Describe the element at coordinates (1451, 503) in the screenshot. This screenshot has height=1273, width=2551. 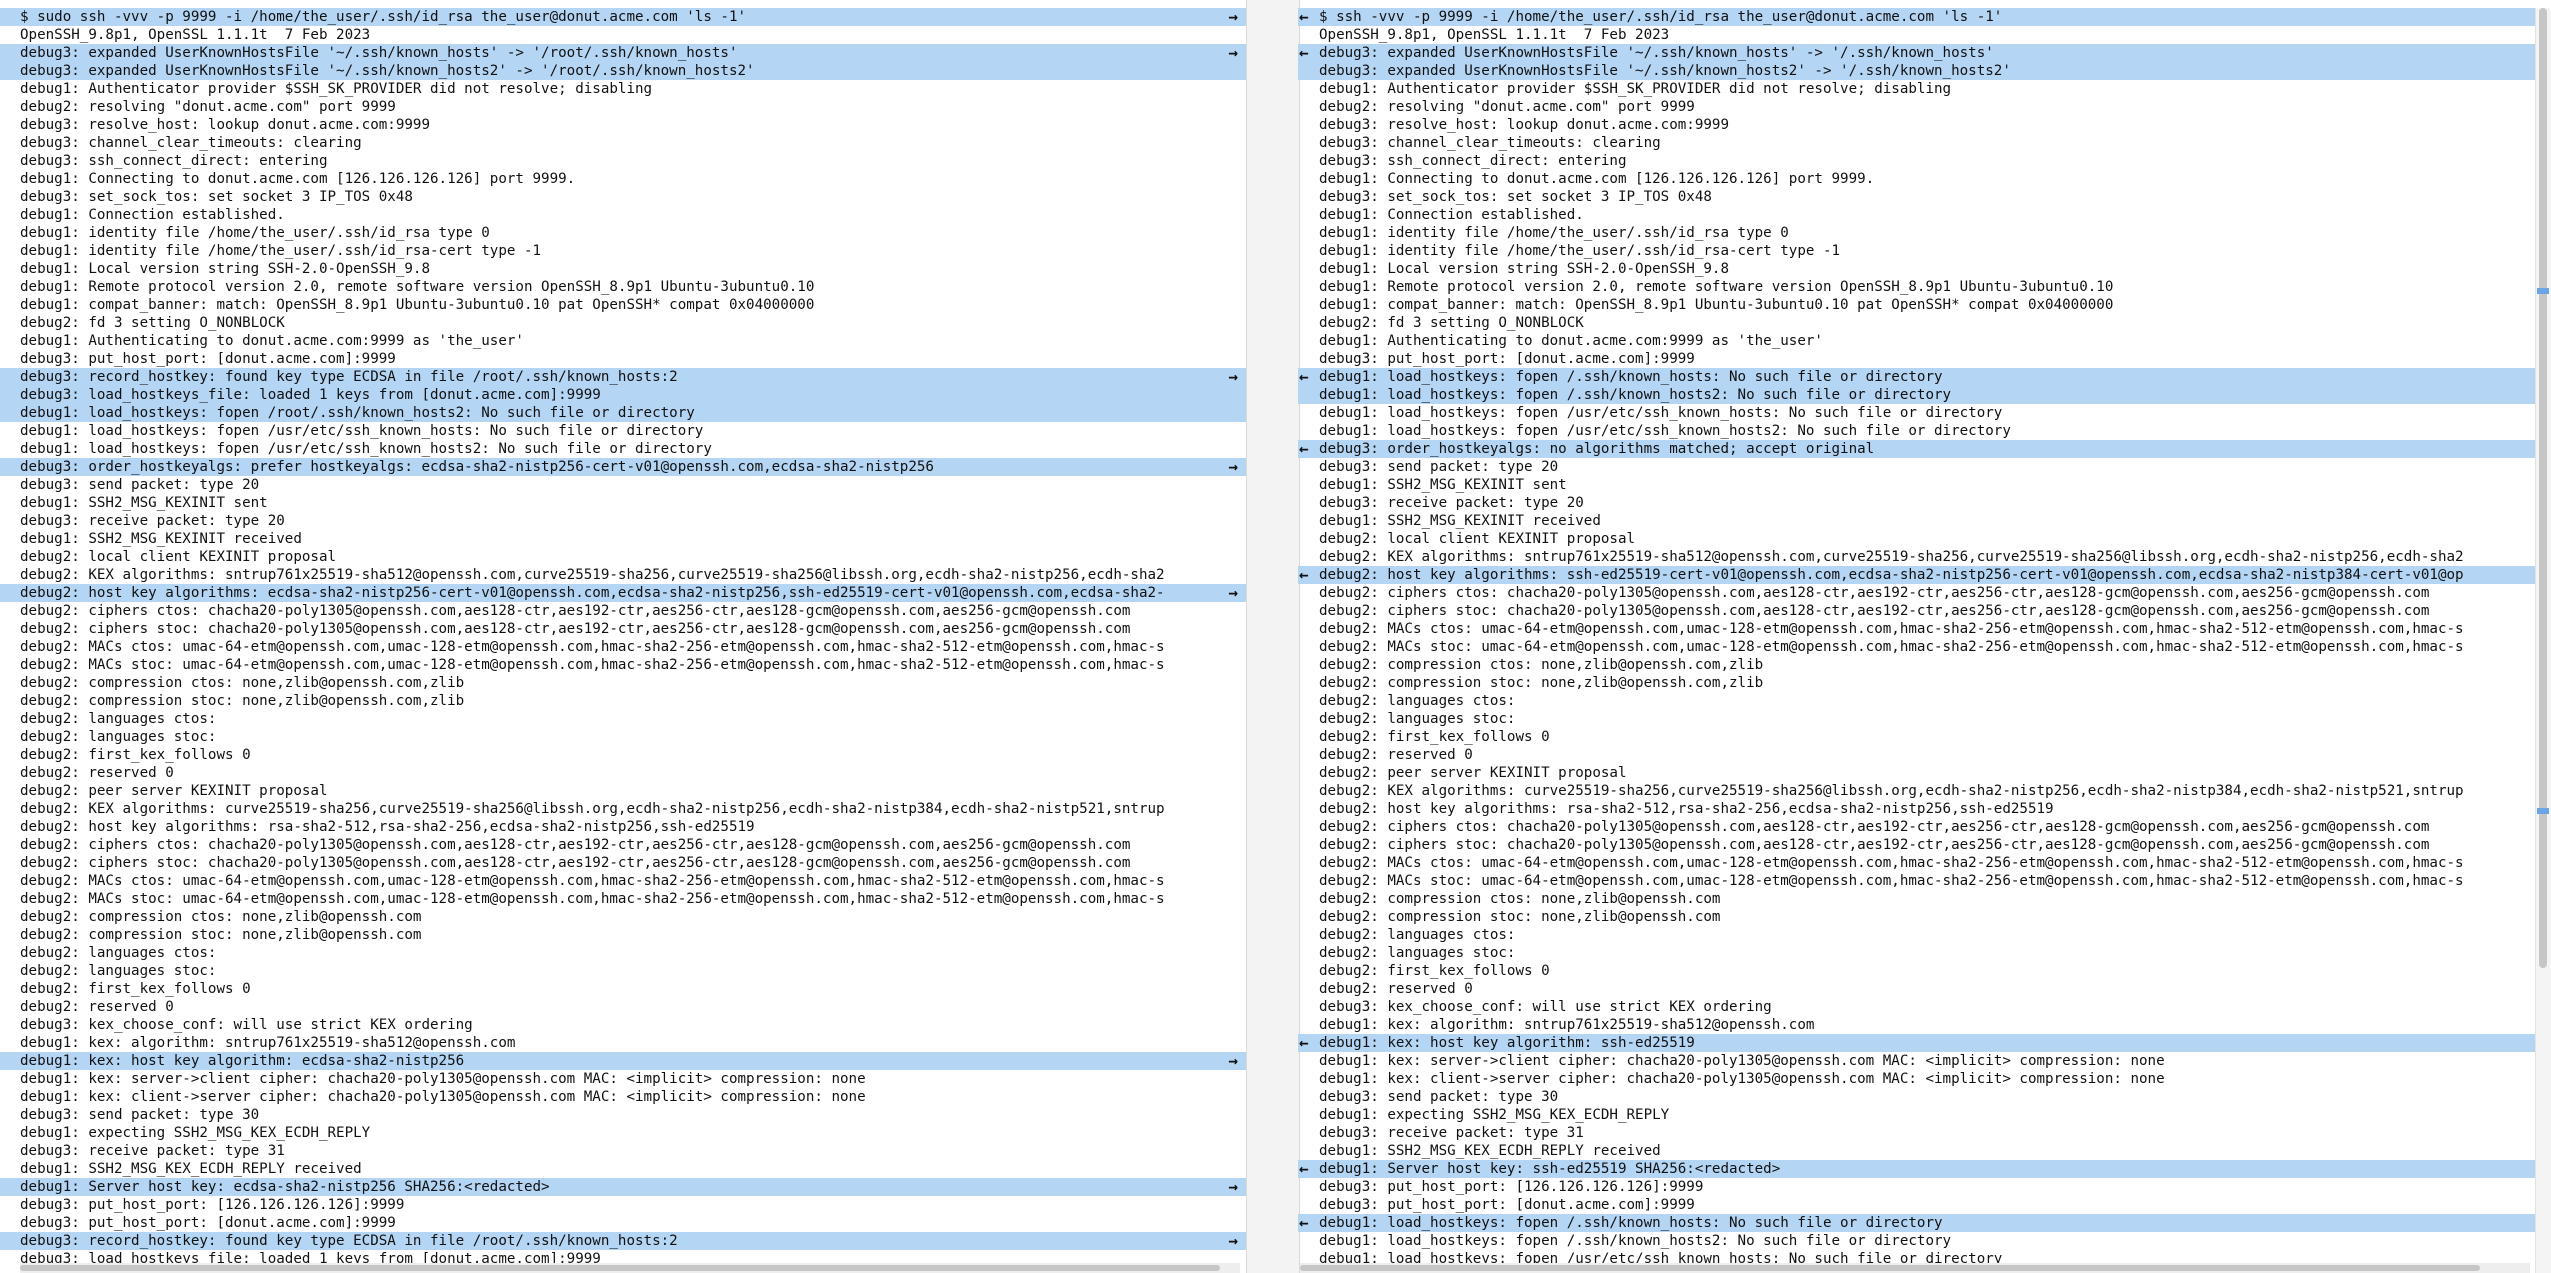
I see `log-line-text: debug3: receive packet: type 20` at that location.